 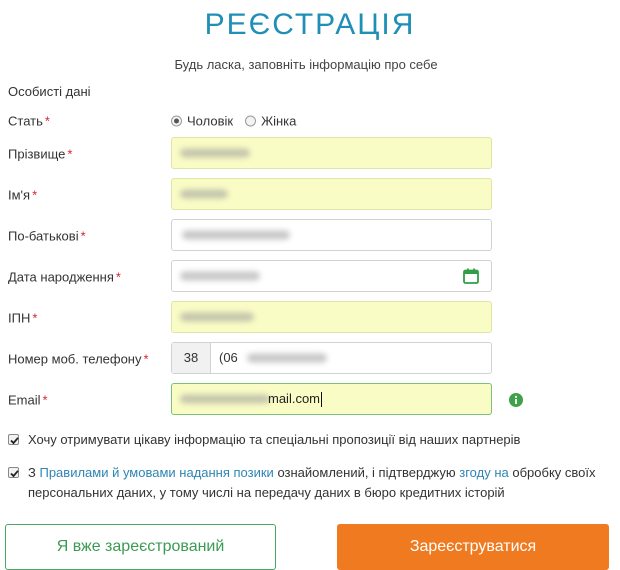 I want to click on register-button: Зареєструватися, so click(x=473, y=547).